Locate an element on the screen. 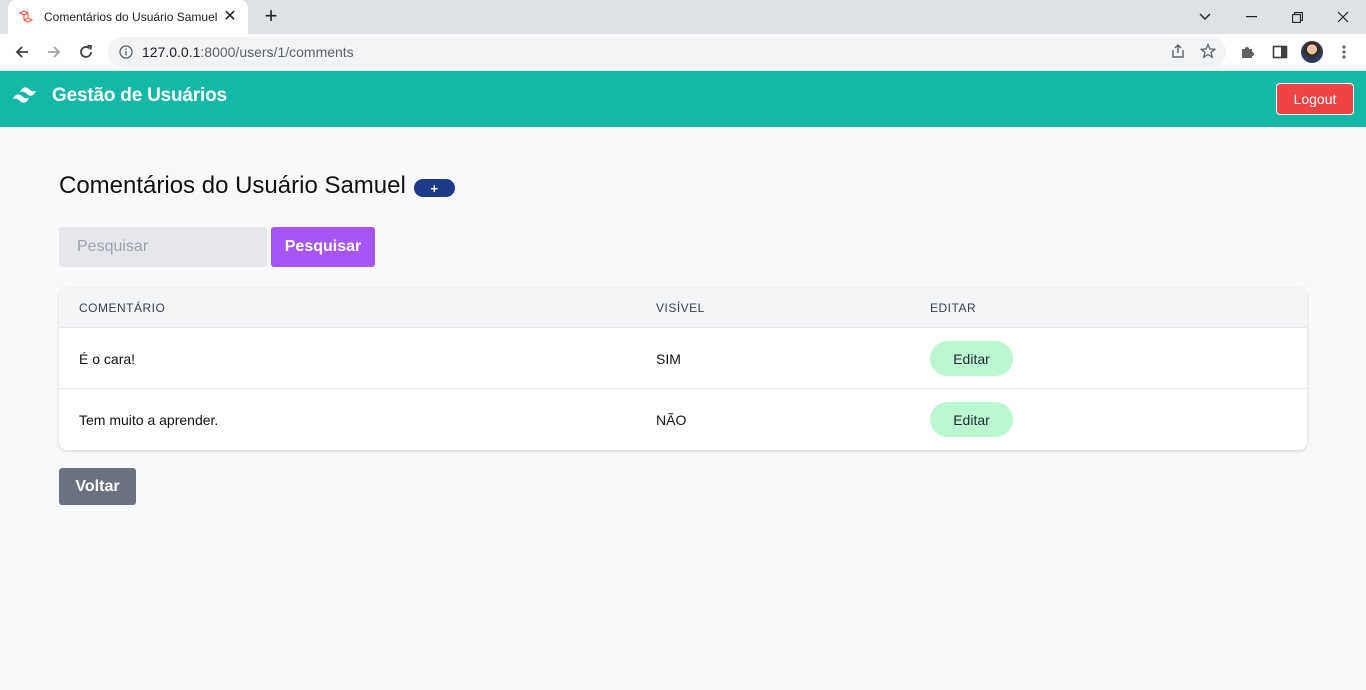  side-panel-icon is located at coordinates (1280, 52).